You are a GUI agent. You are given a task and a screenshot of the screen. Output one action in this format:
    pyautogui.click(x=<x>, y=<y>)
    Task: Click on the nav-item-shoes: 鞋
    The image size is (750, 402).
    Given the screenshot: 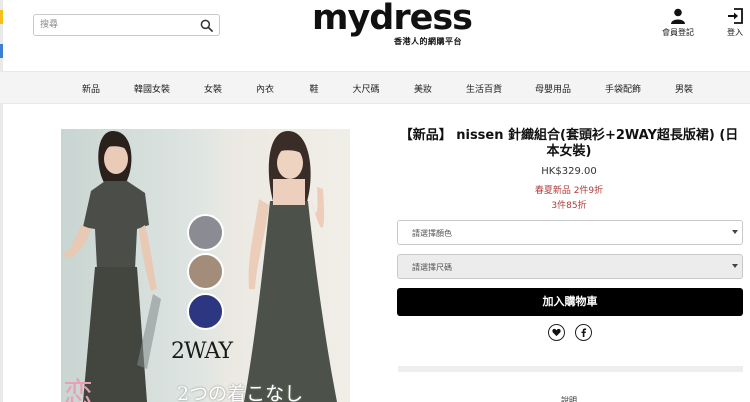 What is the action you would take?
    pyautogui.click(x=313, y=88)
    